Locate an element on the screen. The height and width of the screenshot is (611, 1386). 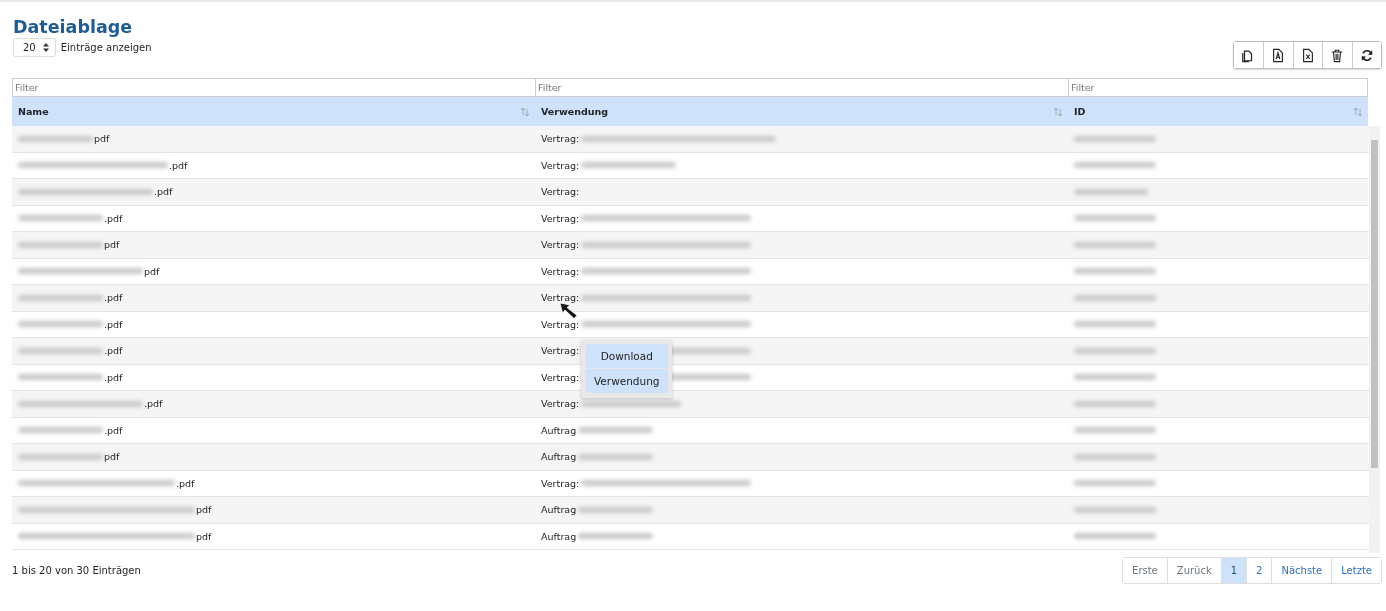
pdf-file-button is located at coordinates (1278, 55).